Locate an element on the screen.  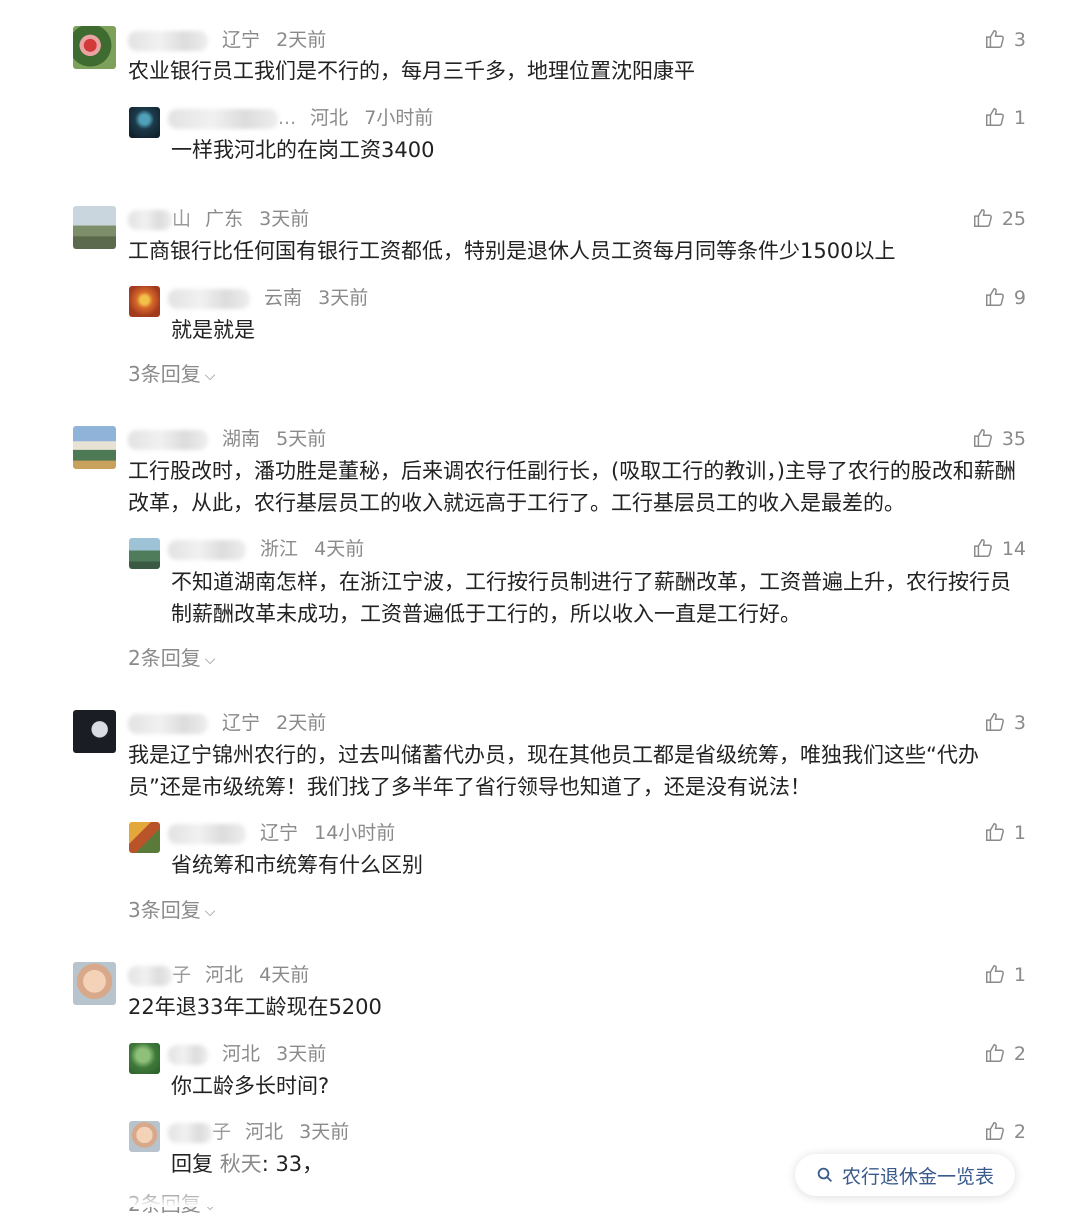
like-count: 9 is located at coordinates (1019, 298).